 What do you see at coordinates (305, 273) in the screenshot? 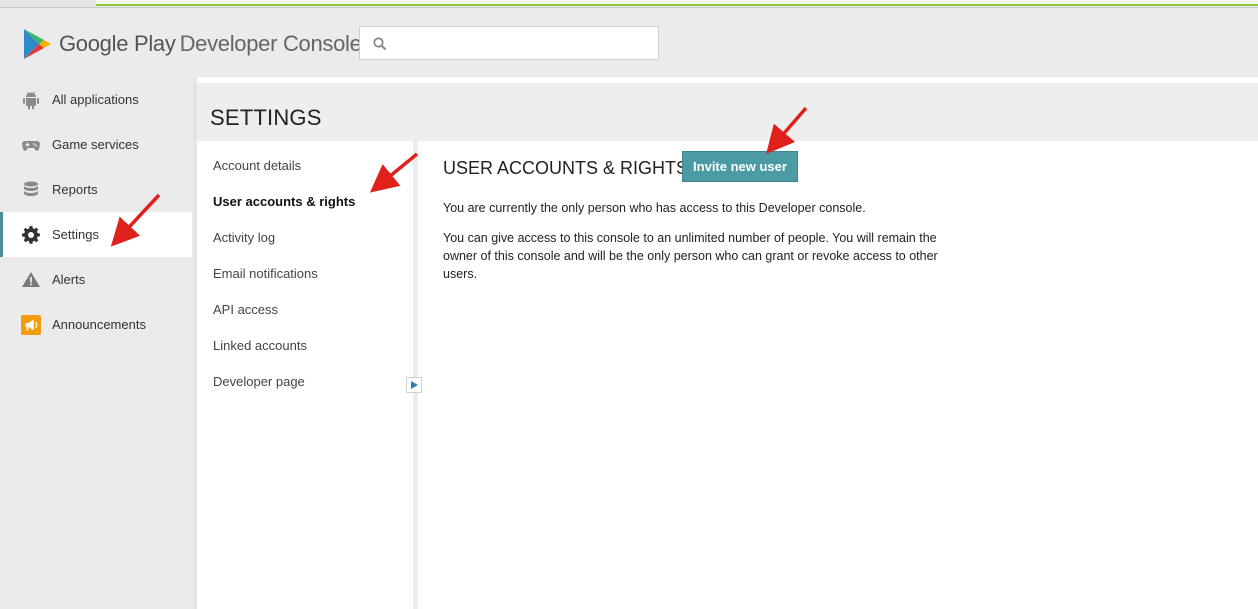
I see `subnav-item-email-notifications: Email notifications` at bounding box center [305, 273].